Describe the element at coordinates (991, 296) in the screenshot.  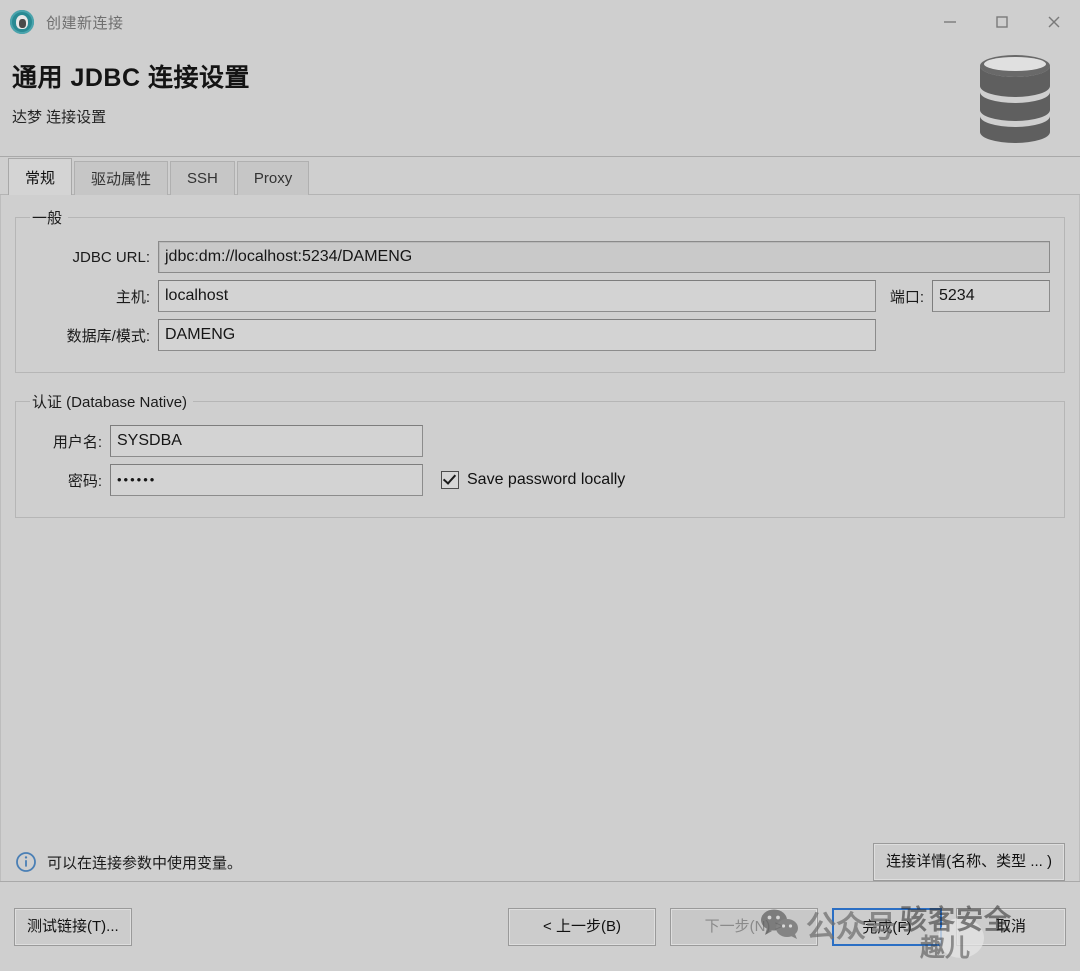
I see `port-input: 5234` at that location.